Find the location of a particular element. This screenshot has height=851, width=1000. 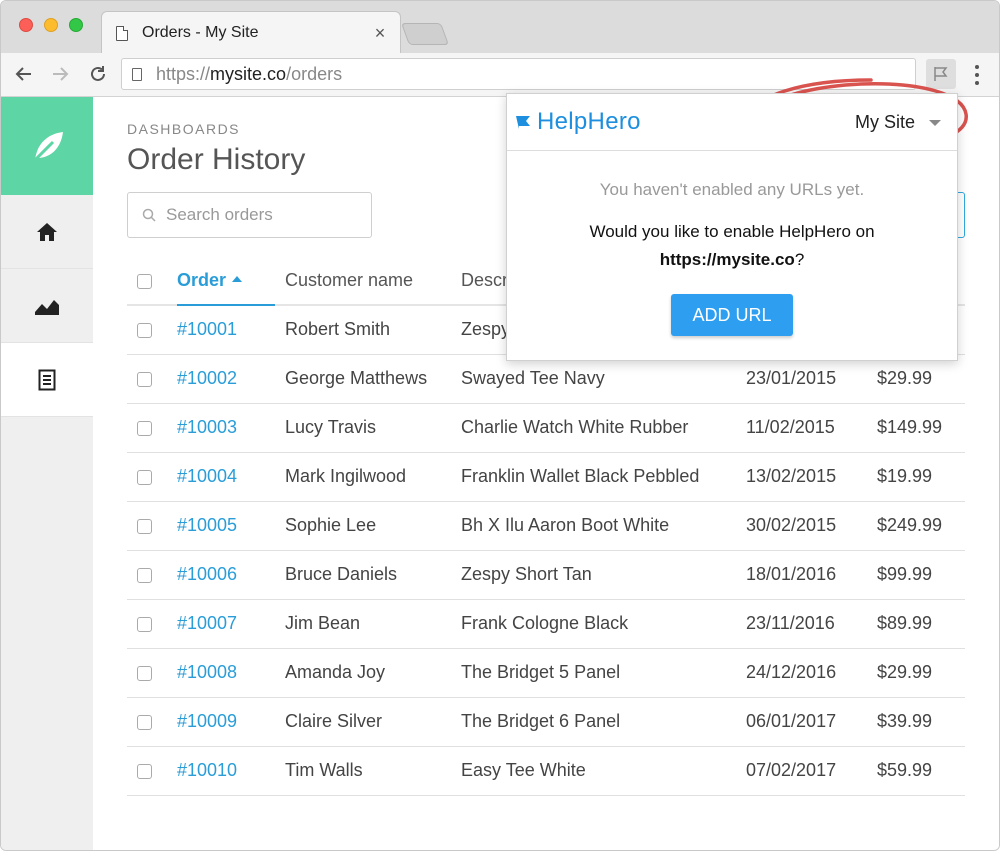

order-id-cell: #10005 is located at coordinates (226, 526).